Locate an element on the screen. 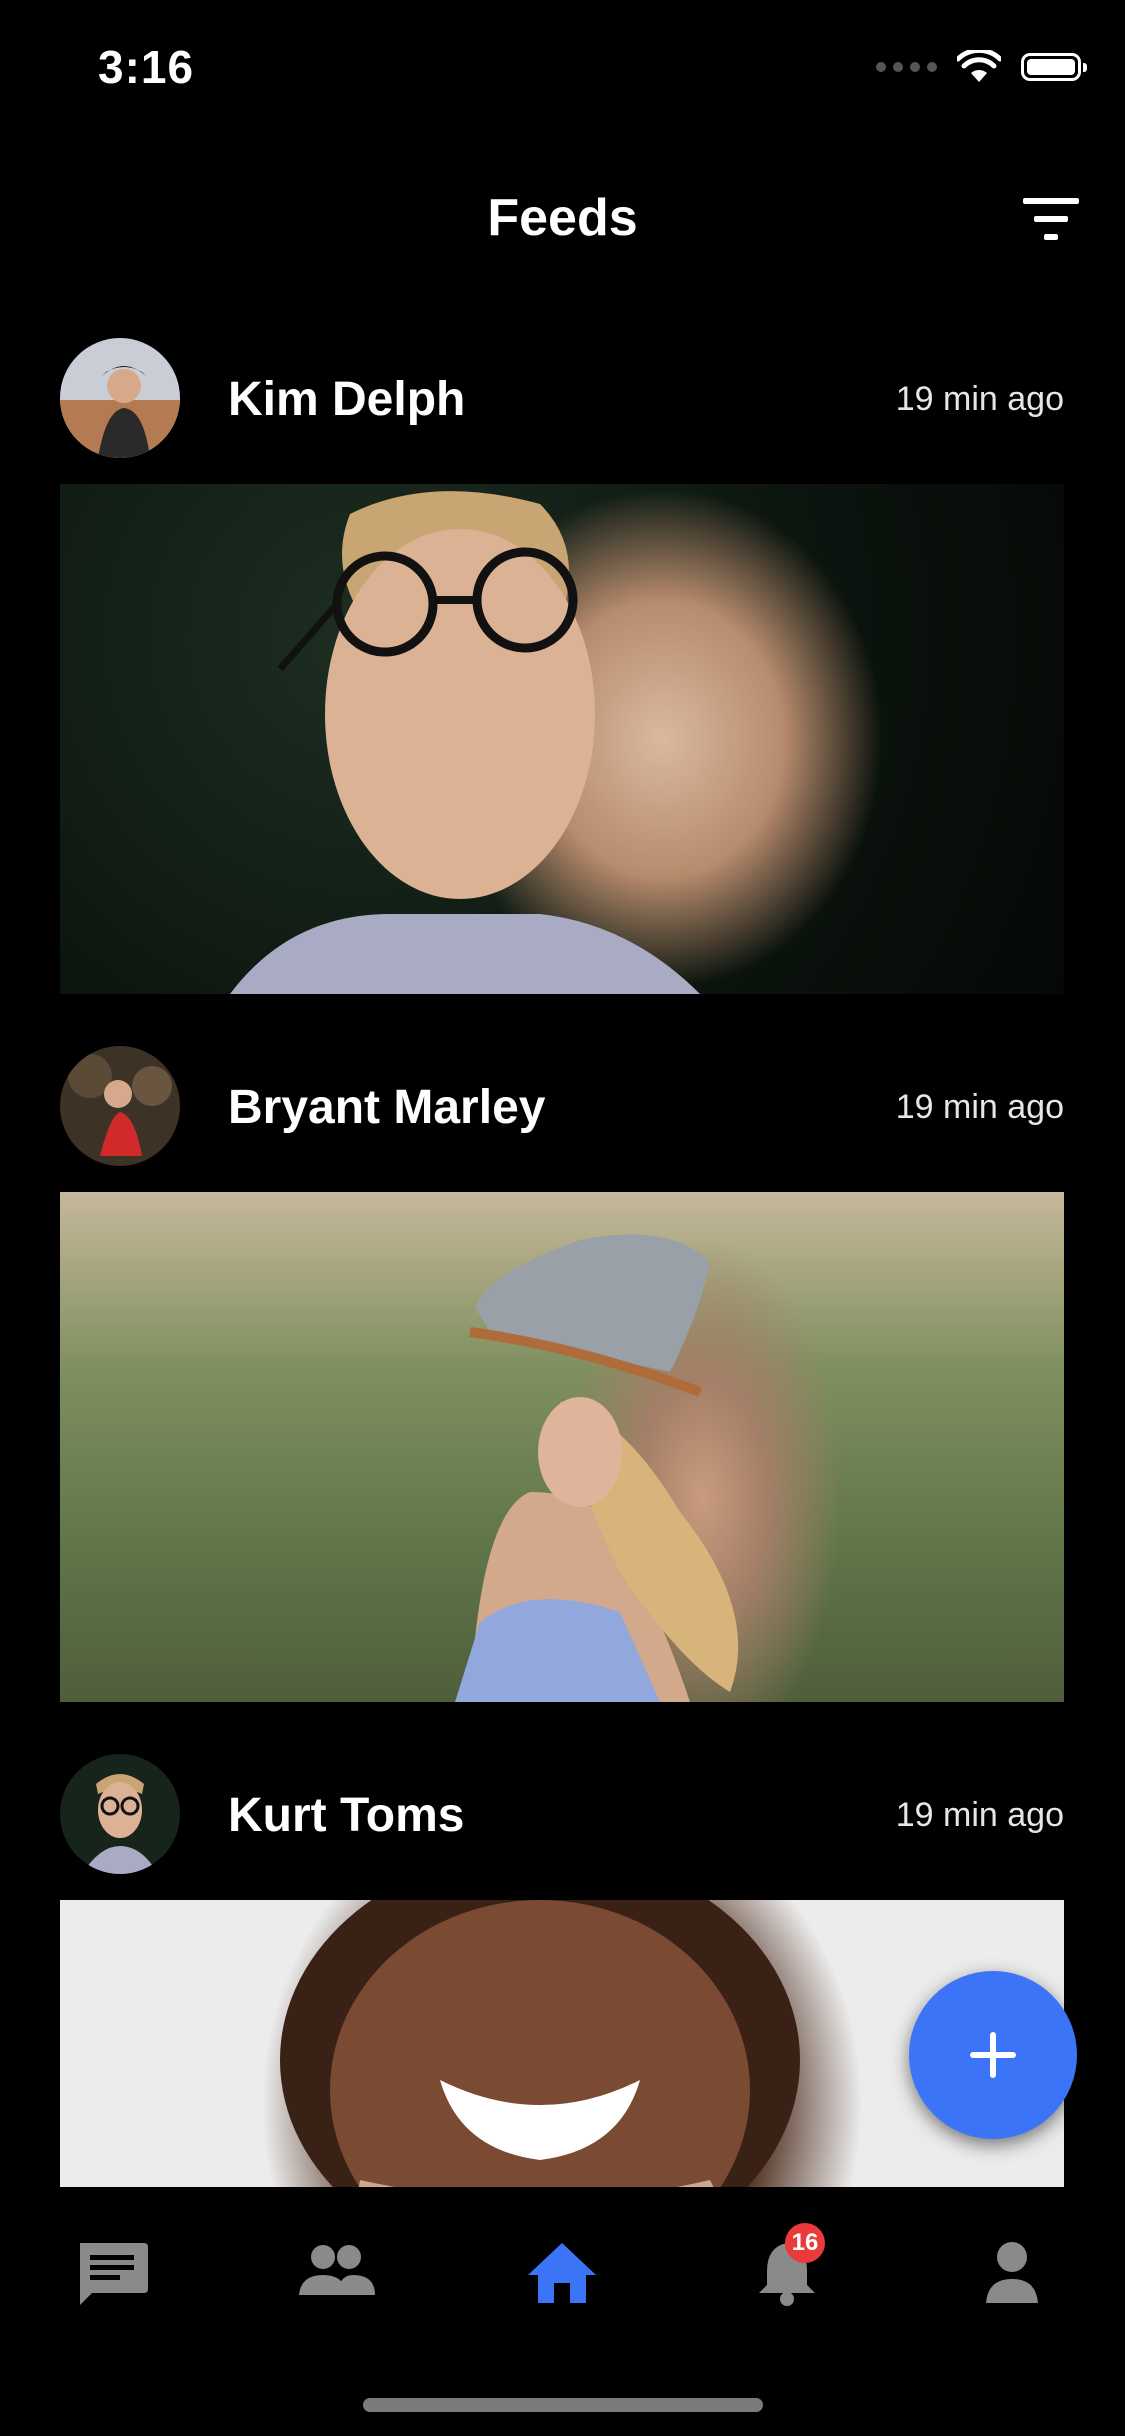  notification-badge: 16 is located at coordinates (805, 2243).